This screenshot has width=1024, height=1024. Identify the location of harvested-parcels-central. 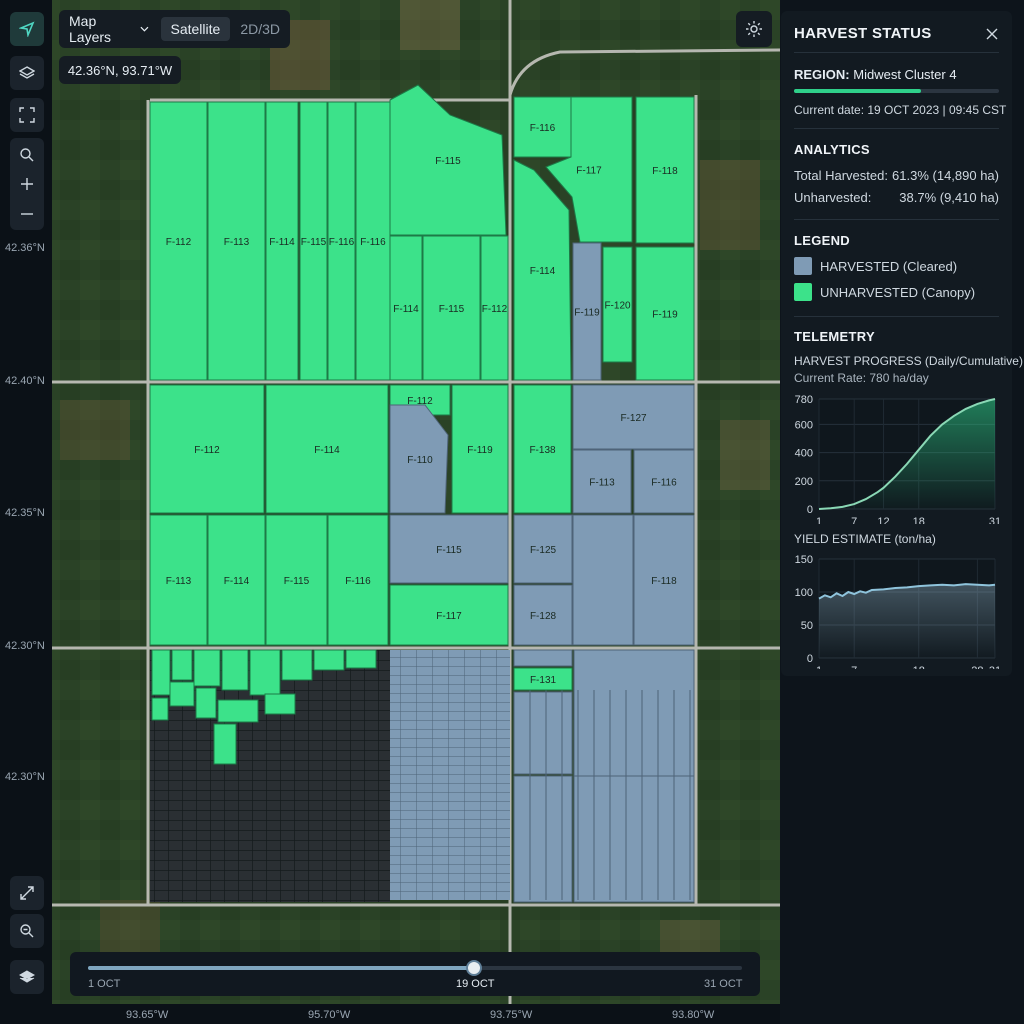
(450, 775).